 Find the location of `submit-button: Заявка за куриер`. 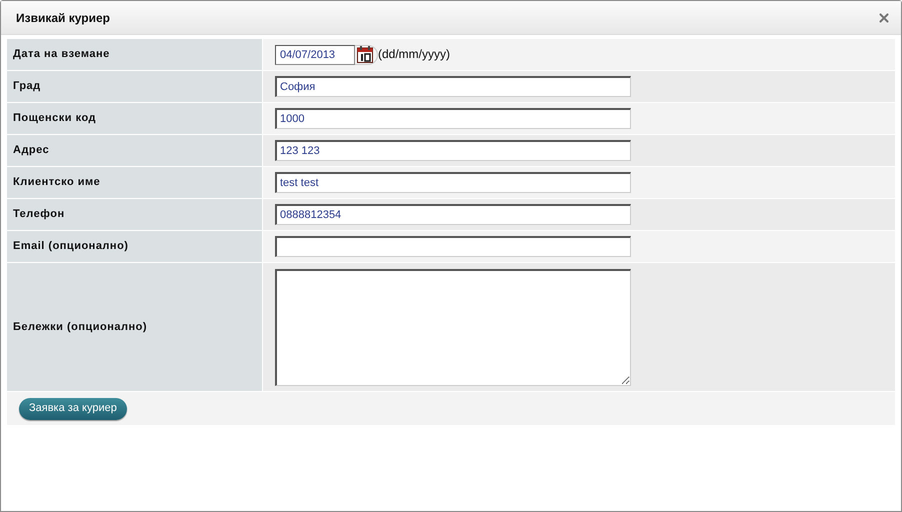

submit-button: Заявка за куриер is located at coordinates (73, 409).